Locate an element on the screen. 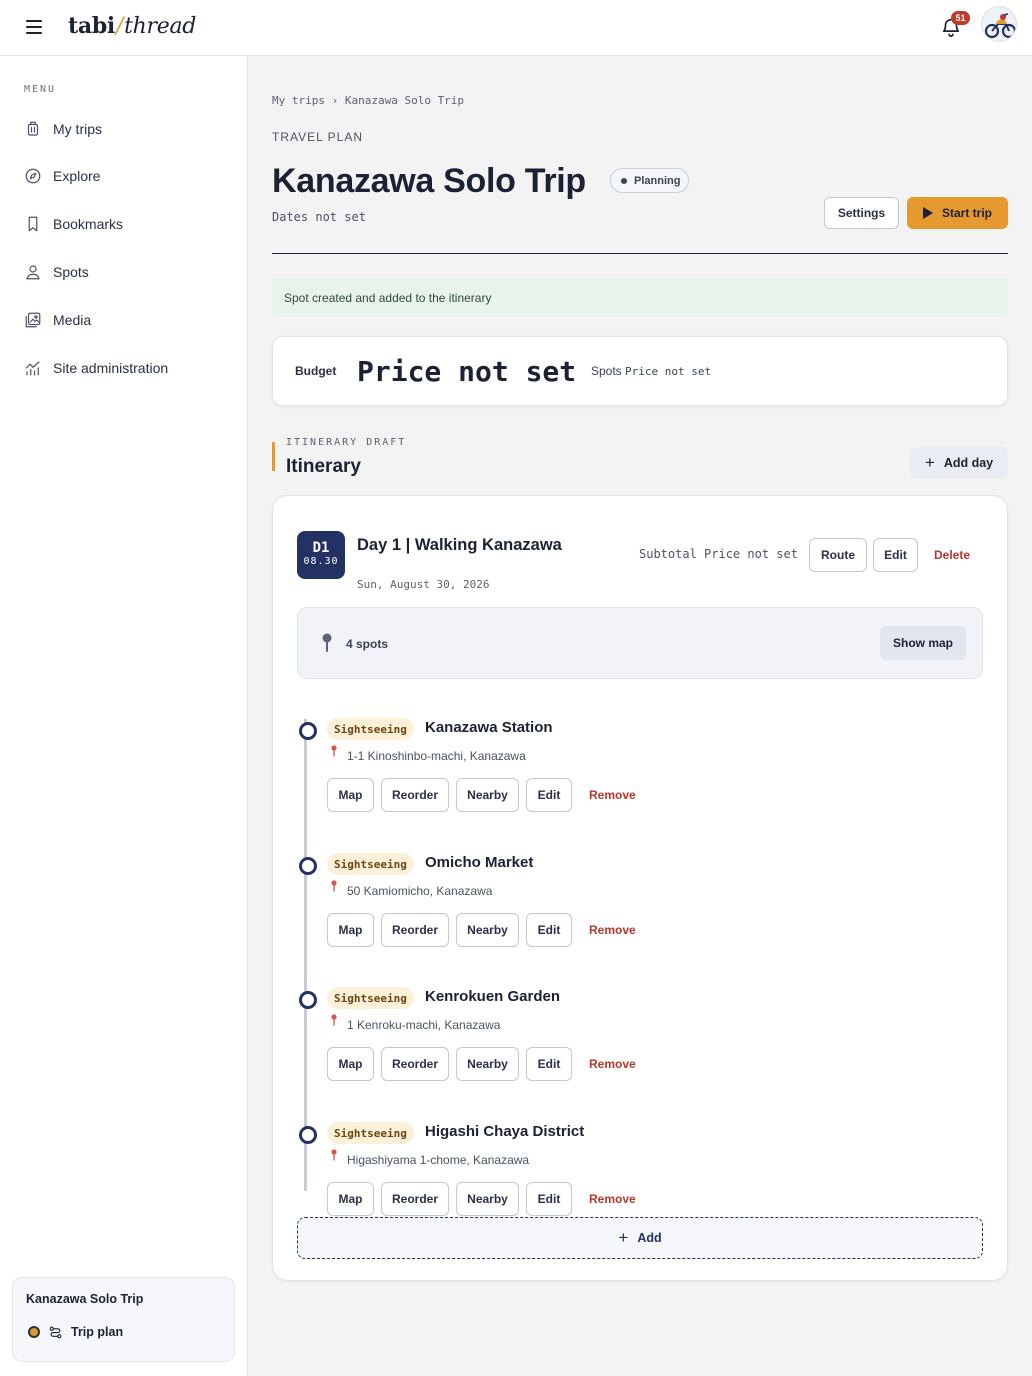  current-trip-card: Kanazawa Solo Trip Trip plan is located at coordinates (123, 1319).